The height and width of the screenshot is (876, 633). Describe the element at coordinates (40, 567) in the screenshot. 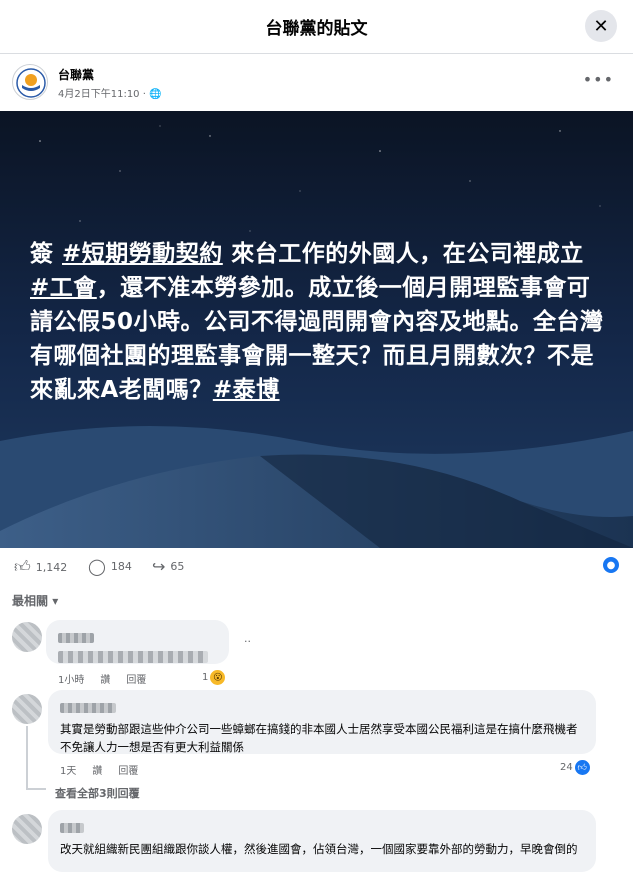

I see `like-stat: 👍︎ 1,142` at that location.